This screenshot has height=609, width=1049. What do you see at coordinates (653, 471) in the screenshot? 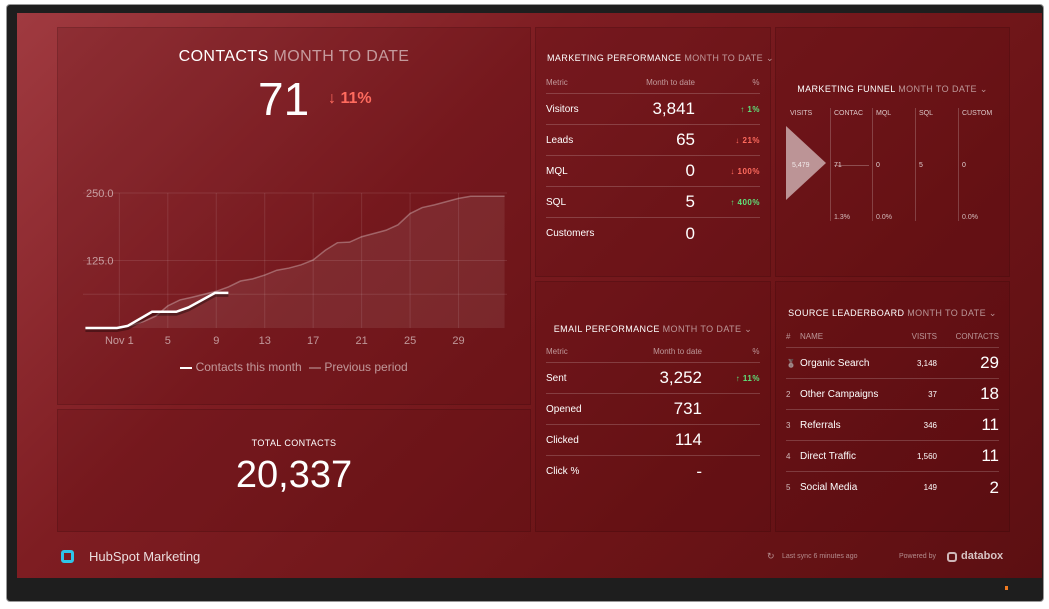
I see `table-row: Click % -` at bounding box center [653, 471].